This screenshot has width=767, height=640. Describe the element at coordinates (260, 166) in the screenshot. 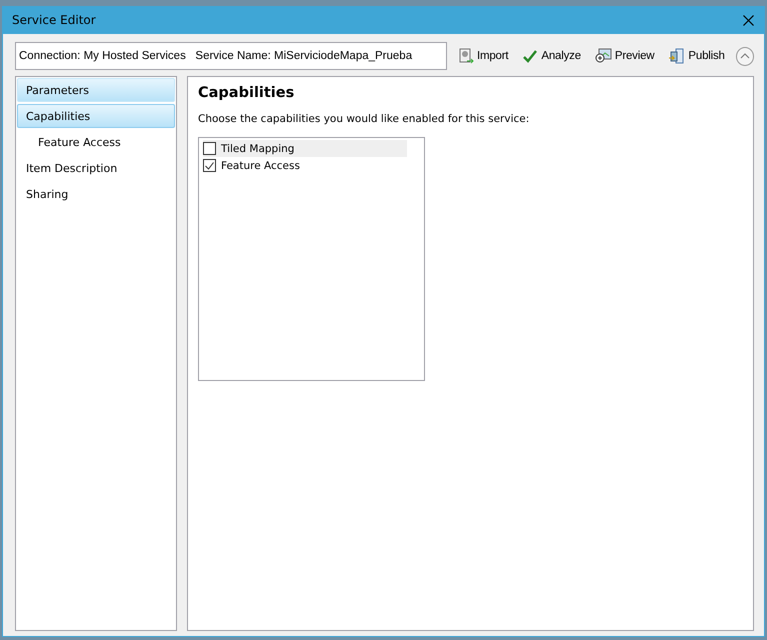

I see `capability-label: Feature Access` at that location.